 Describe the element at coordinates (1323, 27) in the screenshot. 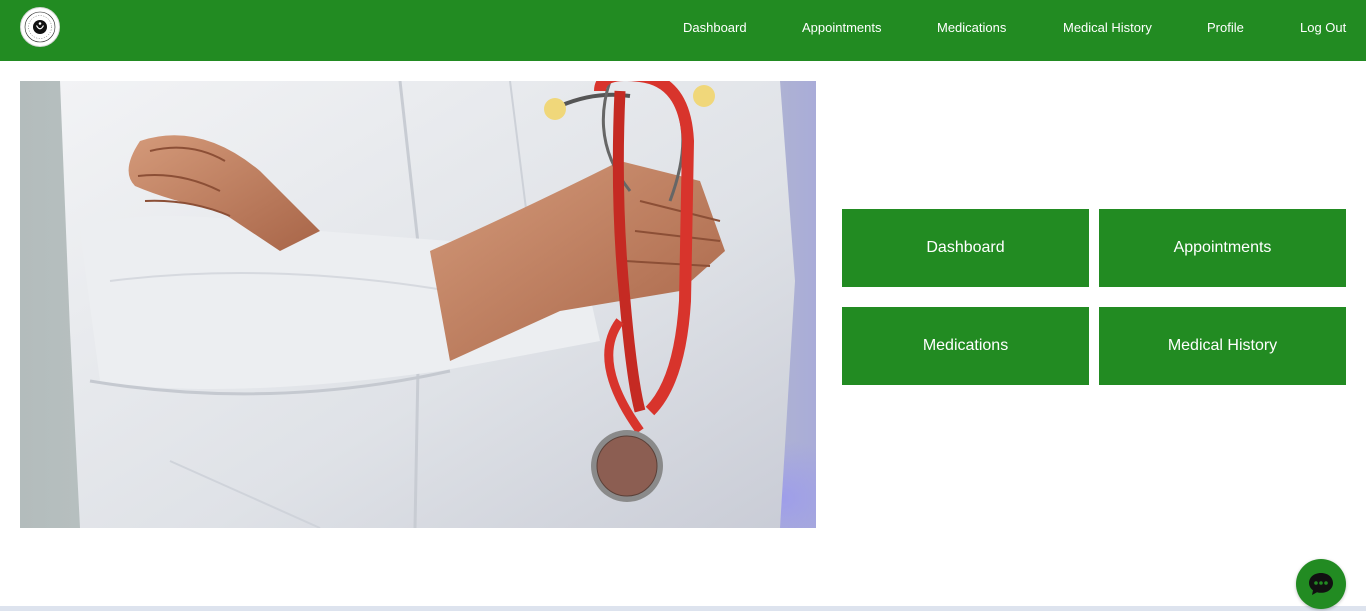

I see `nav-link-log-out: Log Out` at that location.